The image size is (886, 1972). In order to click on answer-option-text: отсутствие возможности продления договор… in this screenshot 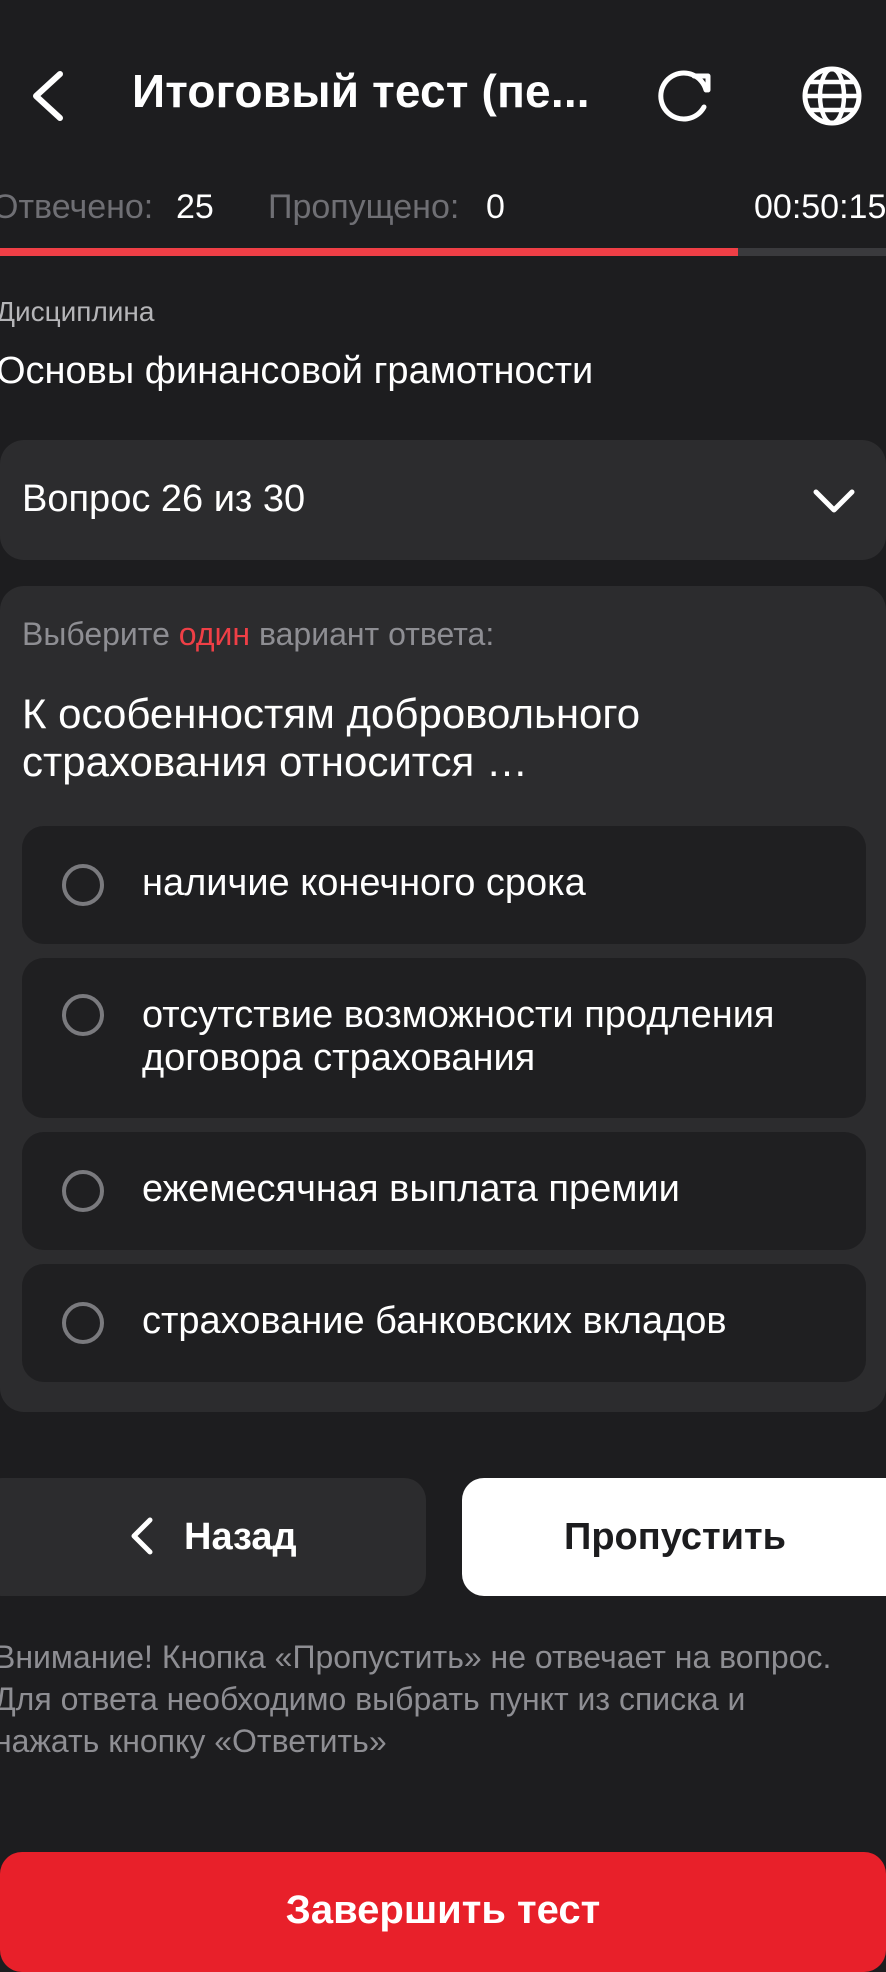, I will do `click(458, 1036)`.